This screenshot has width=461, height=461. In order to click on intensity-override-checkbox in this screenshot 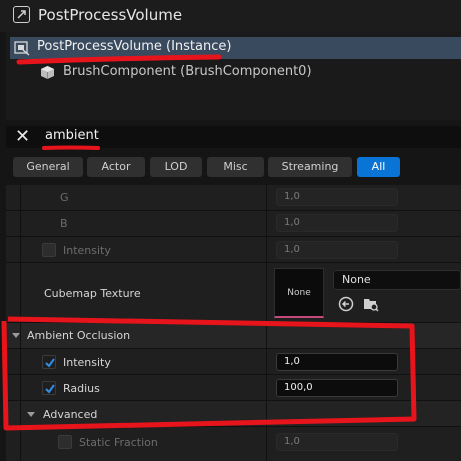, I will do `click(49, 250)`.